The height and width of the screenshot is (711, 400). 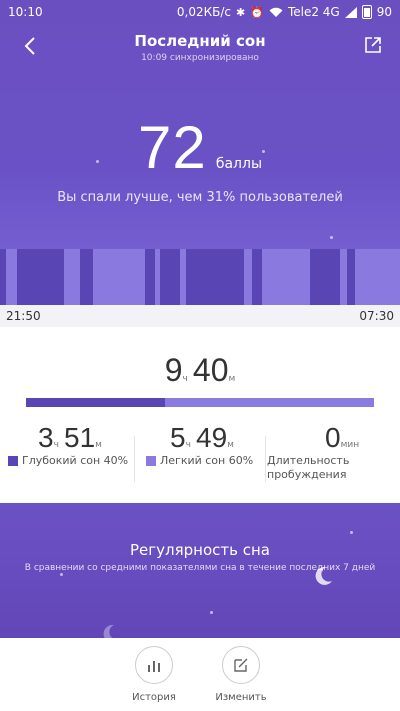 I want to click on total-minutes: 40, so click(x=210, y=370).